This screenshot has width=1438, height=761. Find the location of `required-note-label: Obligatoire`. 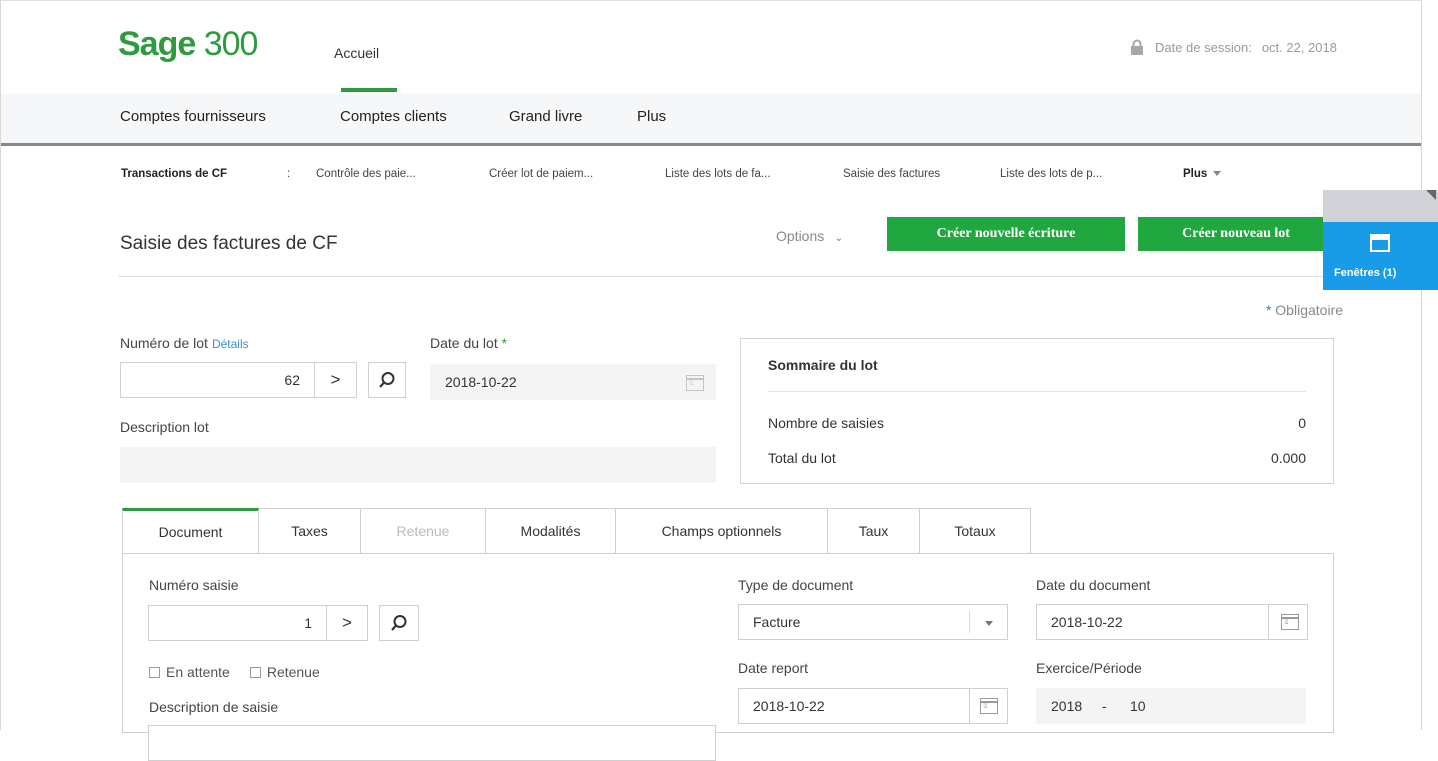

required-note-label: Obligatoire is located at coordinates (1309, 310).